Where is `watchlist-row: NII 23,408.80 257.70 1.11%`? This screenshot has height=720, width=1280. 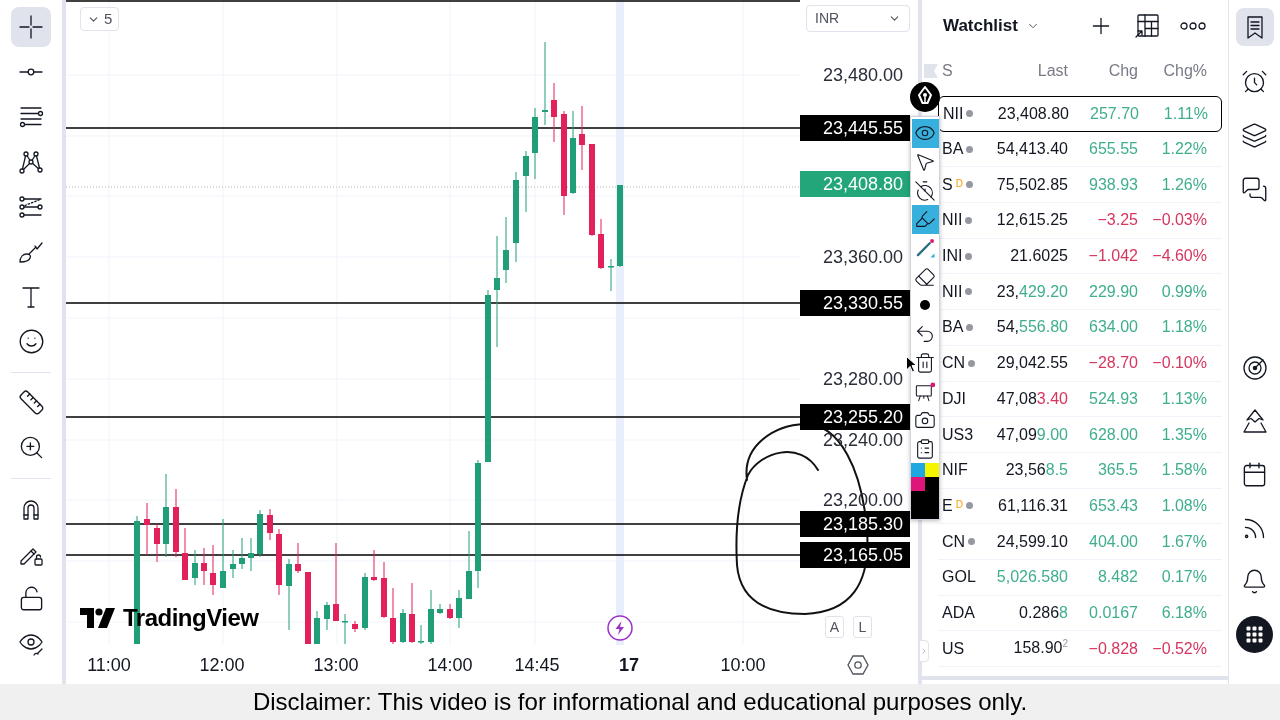 watchlist-row: NII 23,408.80 257.70 1.11% is located at coordinates (1080, 114).